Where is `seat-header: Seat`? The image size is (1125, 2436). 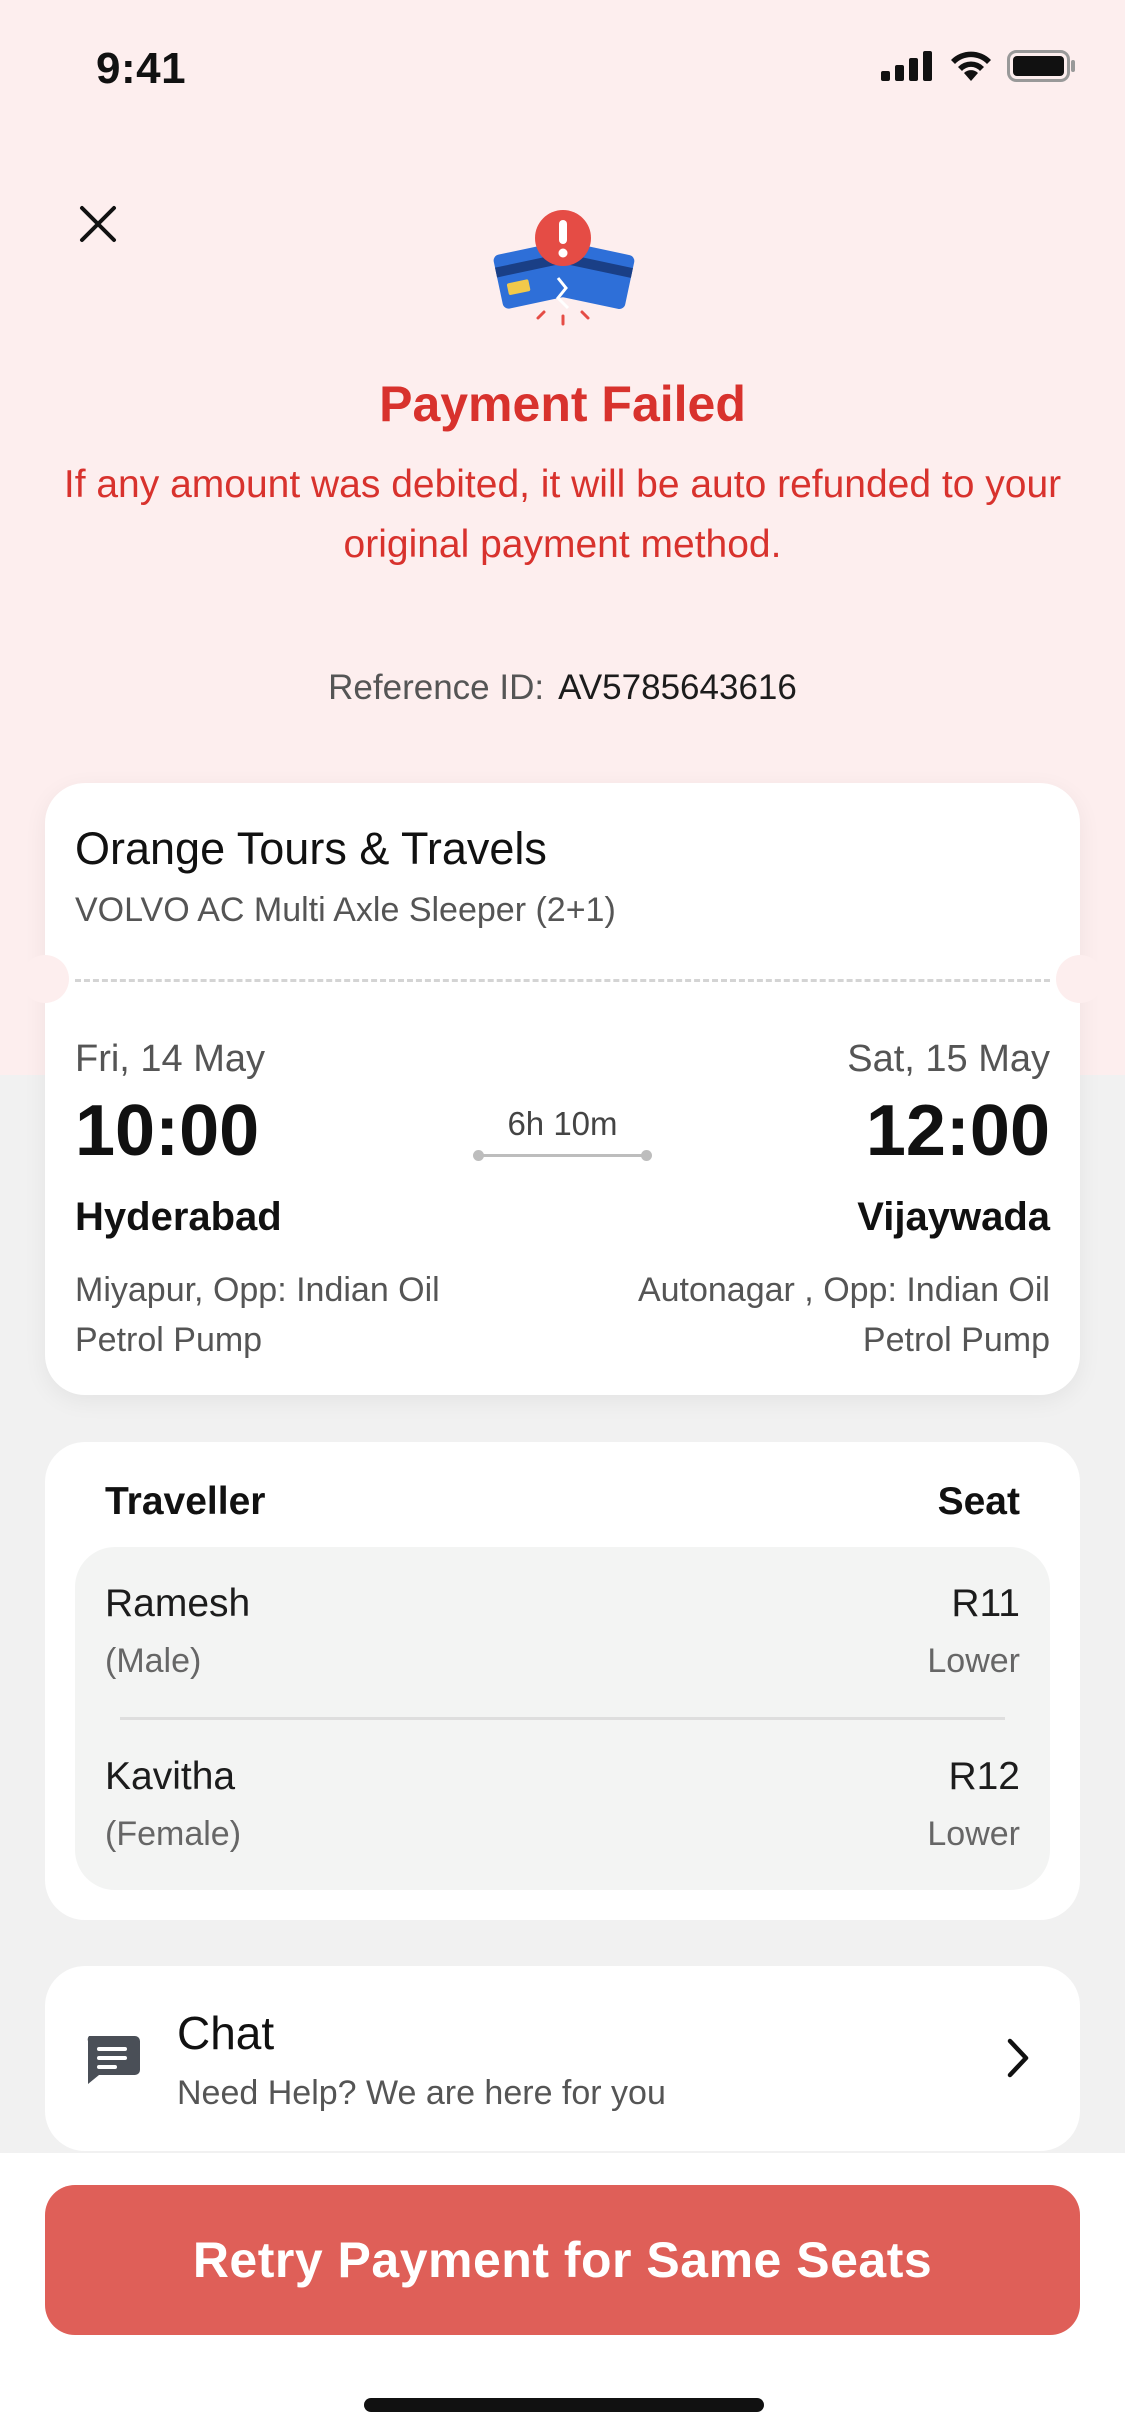
seat-header: Seat is located at coordinates (978, 1501).